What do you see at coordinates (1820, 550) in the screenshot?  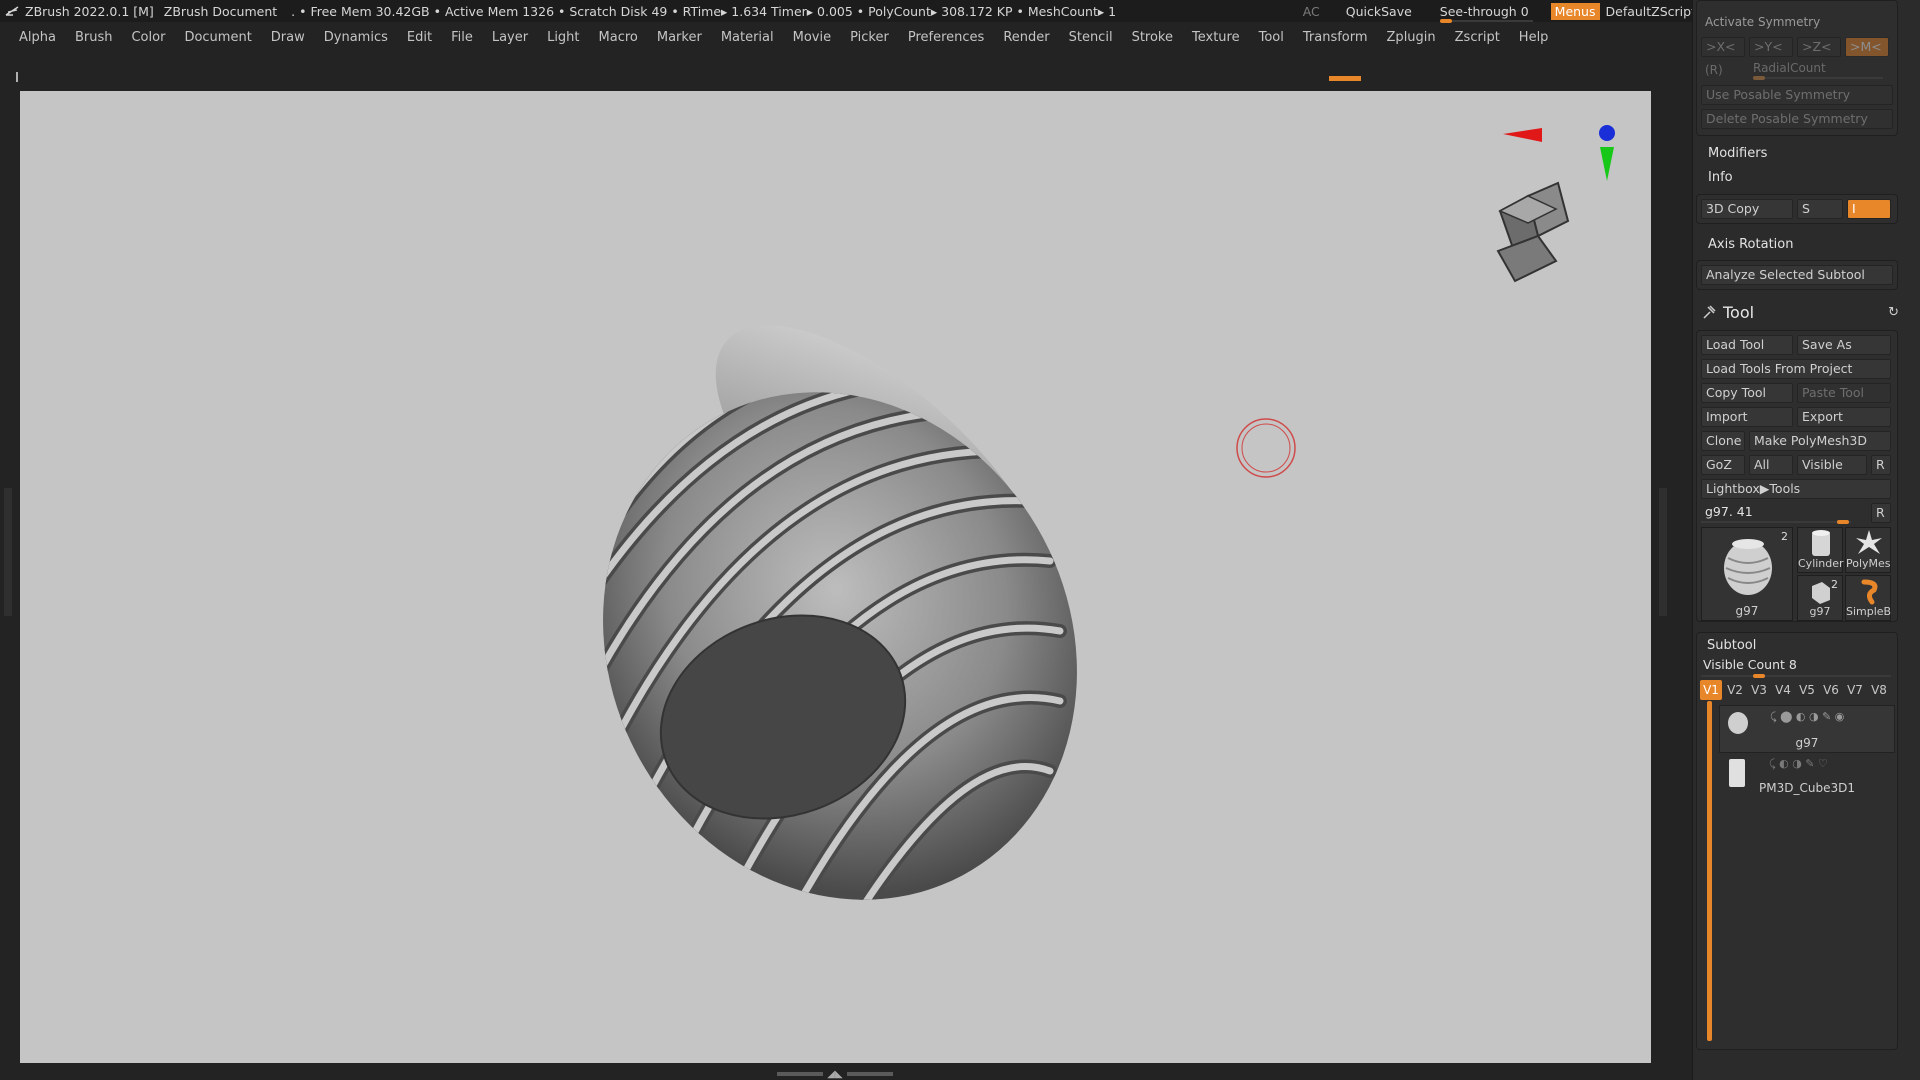 I see `tool-thumb-cylinder: Cylinder` at bounding box center [1820, 550].